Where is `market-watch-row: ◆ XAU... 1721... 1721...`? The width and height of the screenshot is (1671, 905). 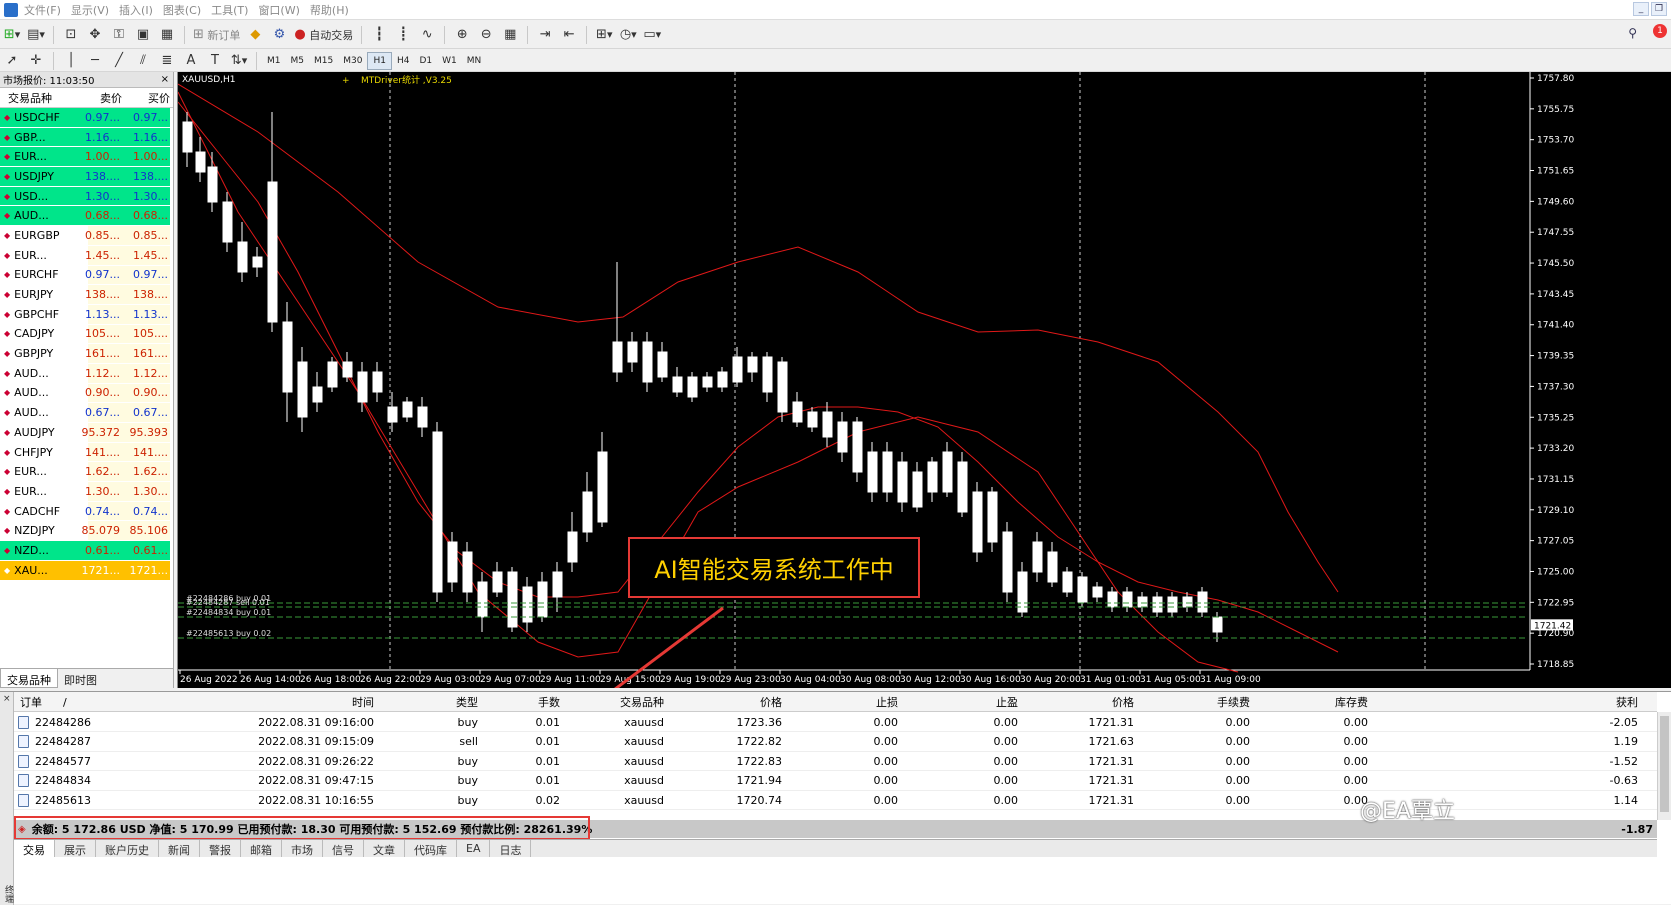 market-watch-row: ◆ XAU... 1721... 1721... is located at coordinates (86, 570).